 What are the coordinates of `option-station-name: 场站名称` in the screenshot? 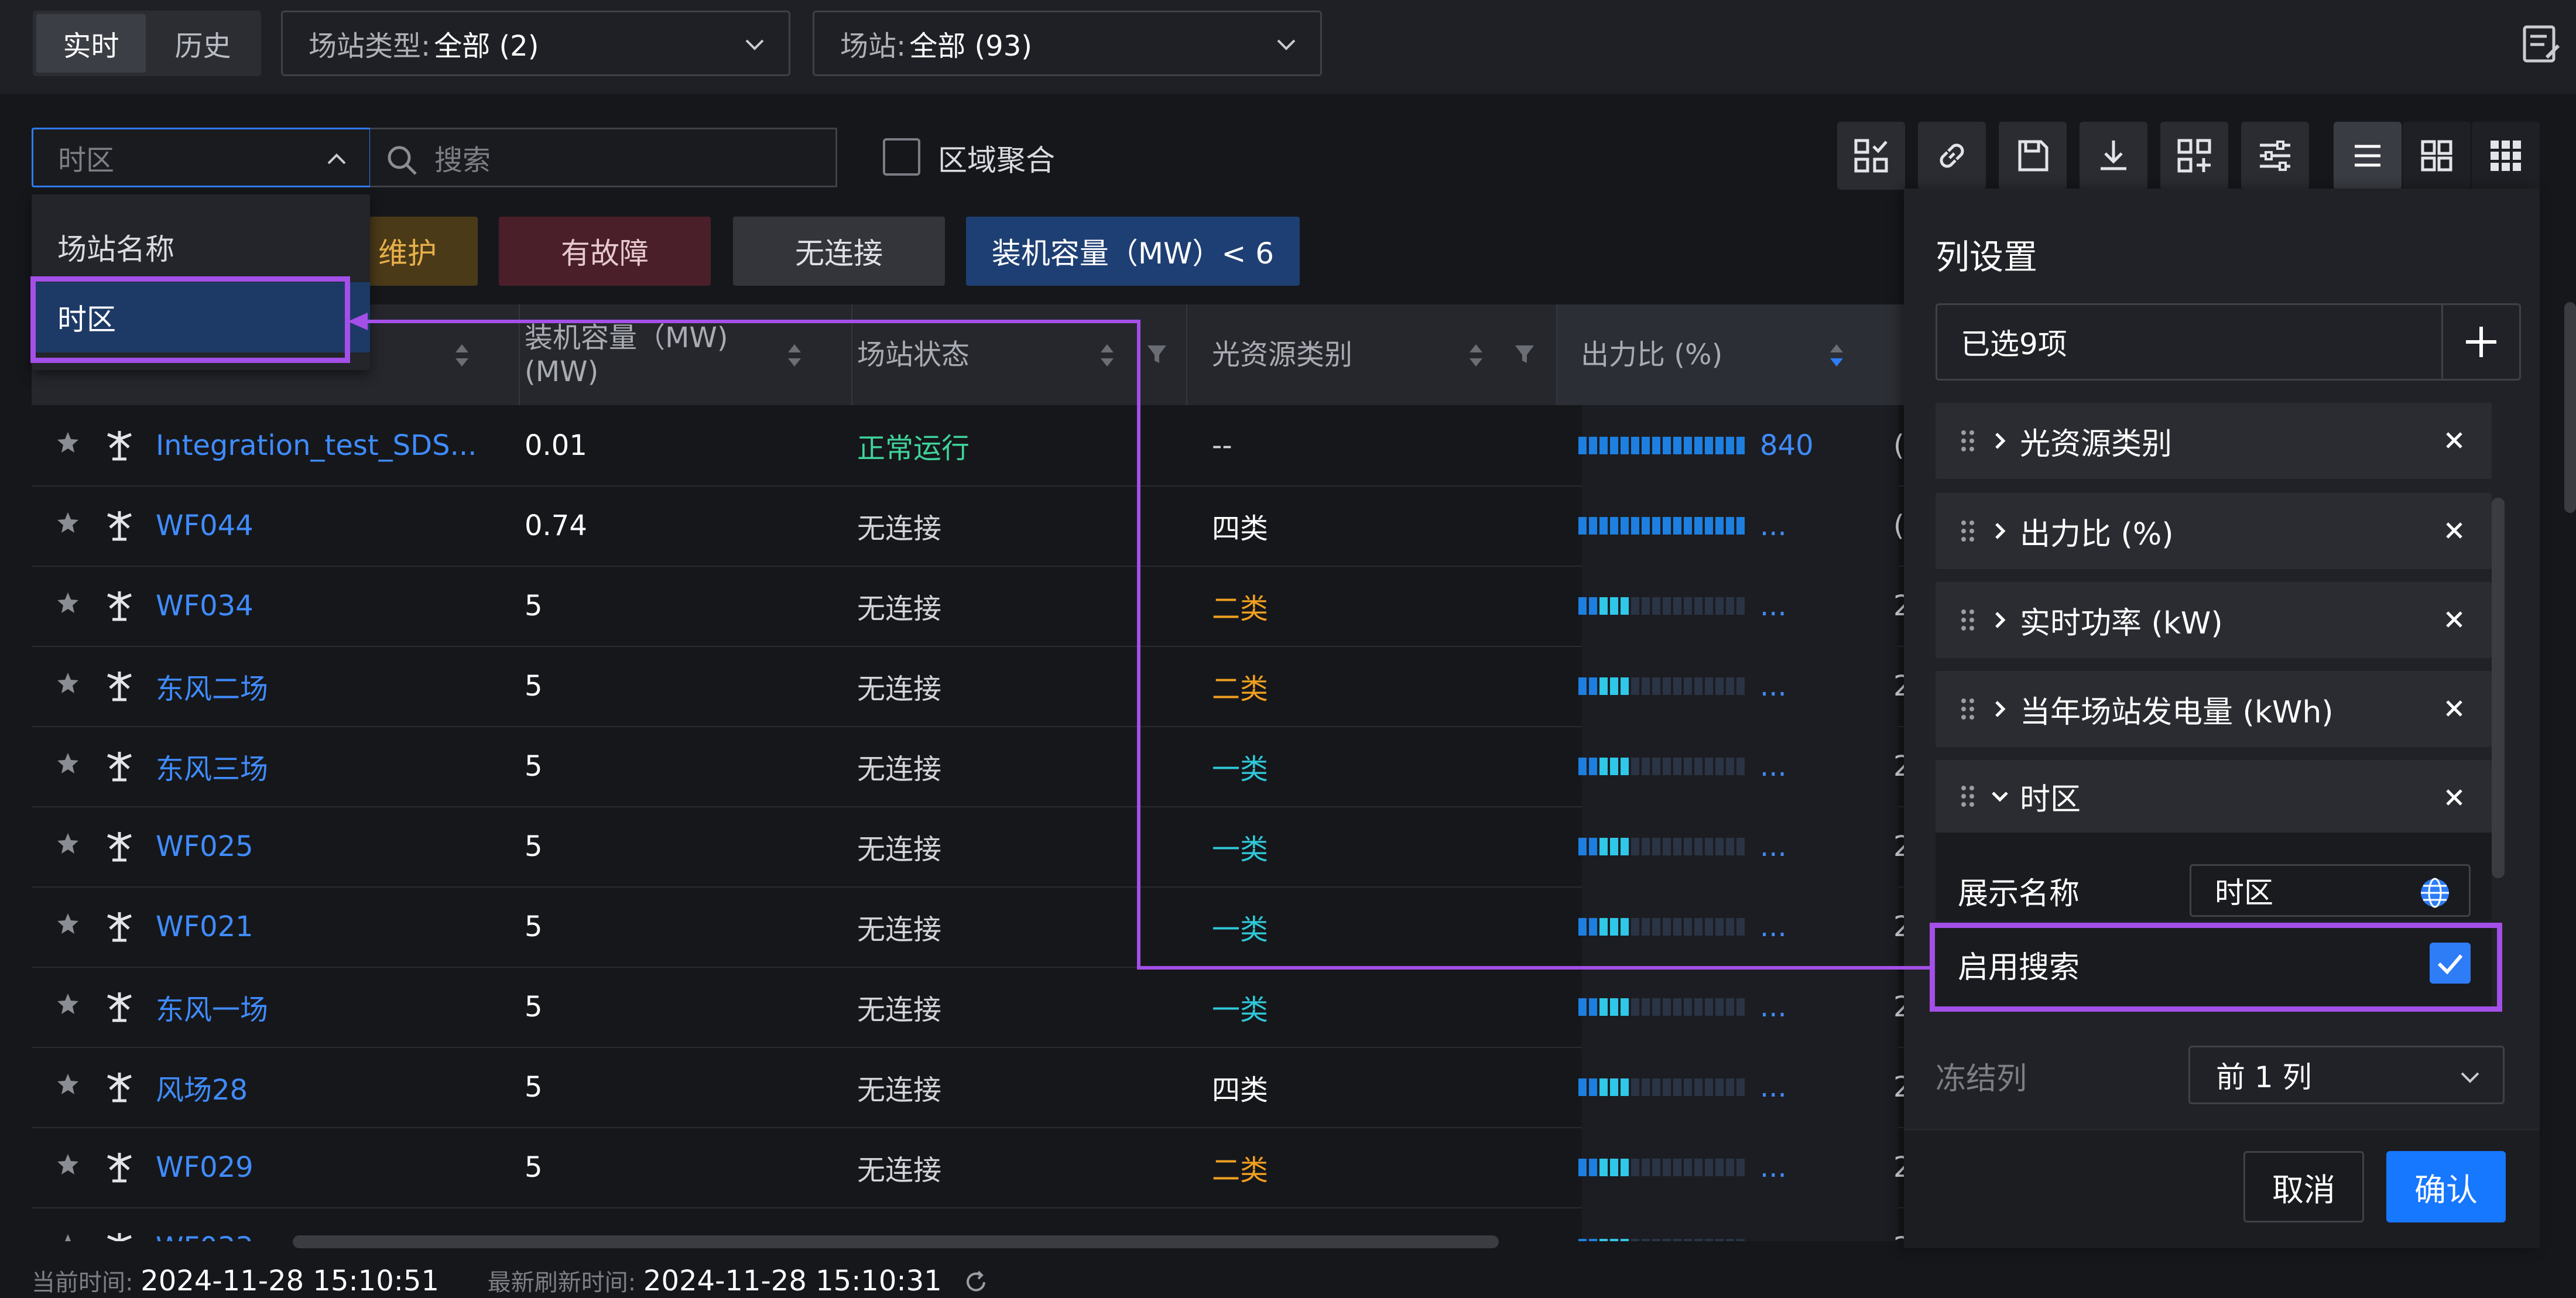 It's located at (201, 247).